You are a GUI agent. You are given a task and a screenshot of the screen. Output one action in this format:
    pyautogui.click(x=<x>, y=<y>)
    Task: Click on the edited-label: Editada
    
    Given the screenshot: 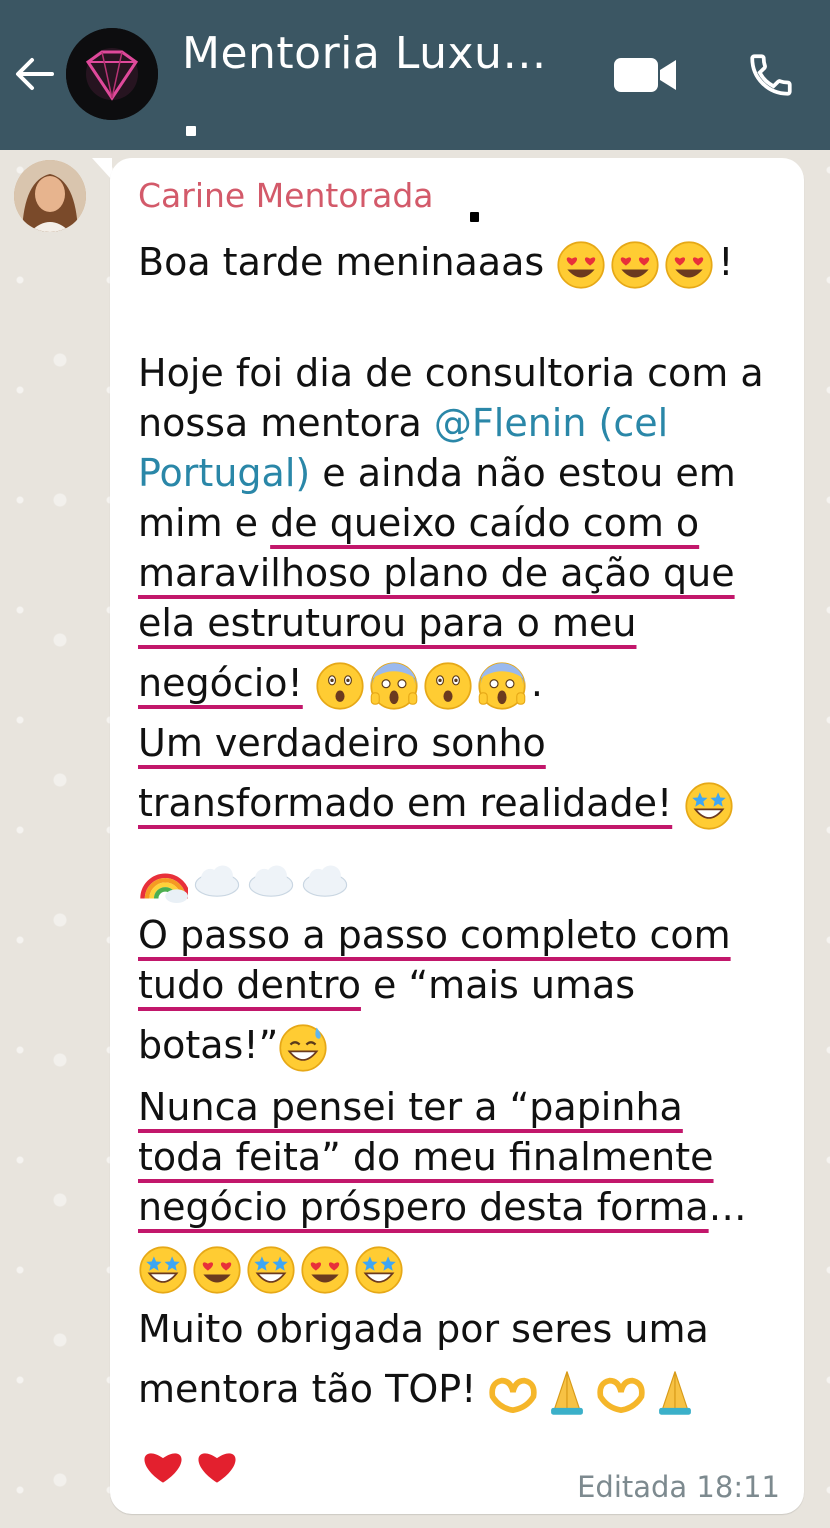 What is the action you would take?
    pyautogui.click(x=632, y=1487)
    